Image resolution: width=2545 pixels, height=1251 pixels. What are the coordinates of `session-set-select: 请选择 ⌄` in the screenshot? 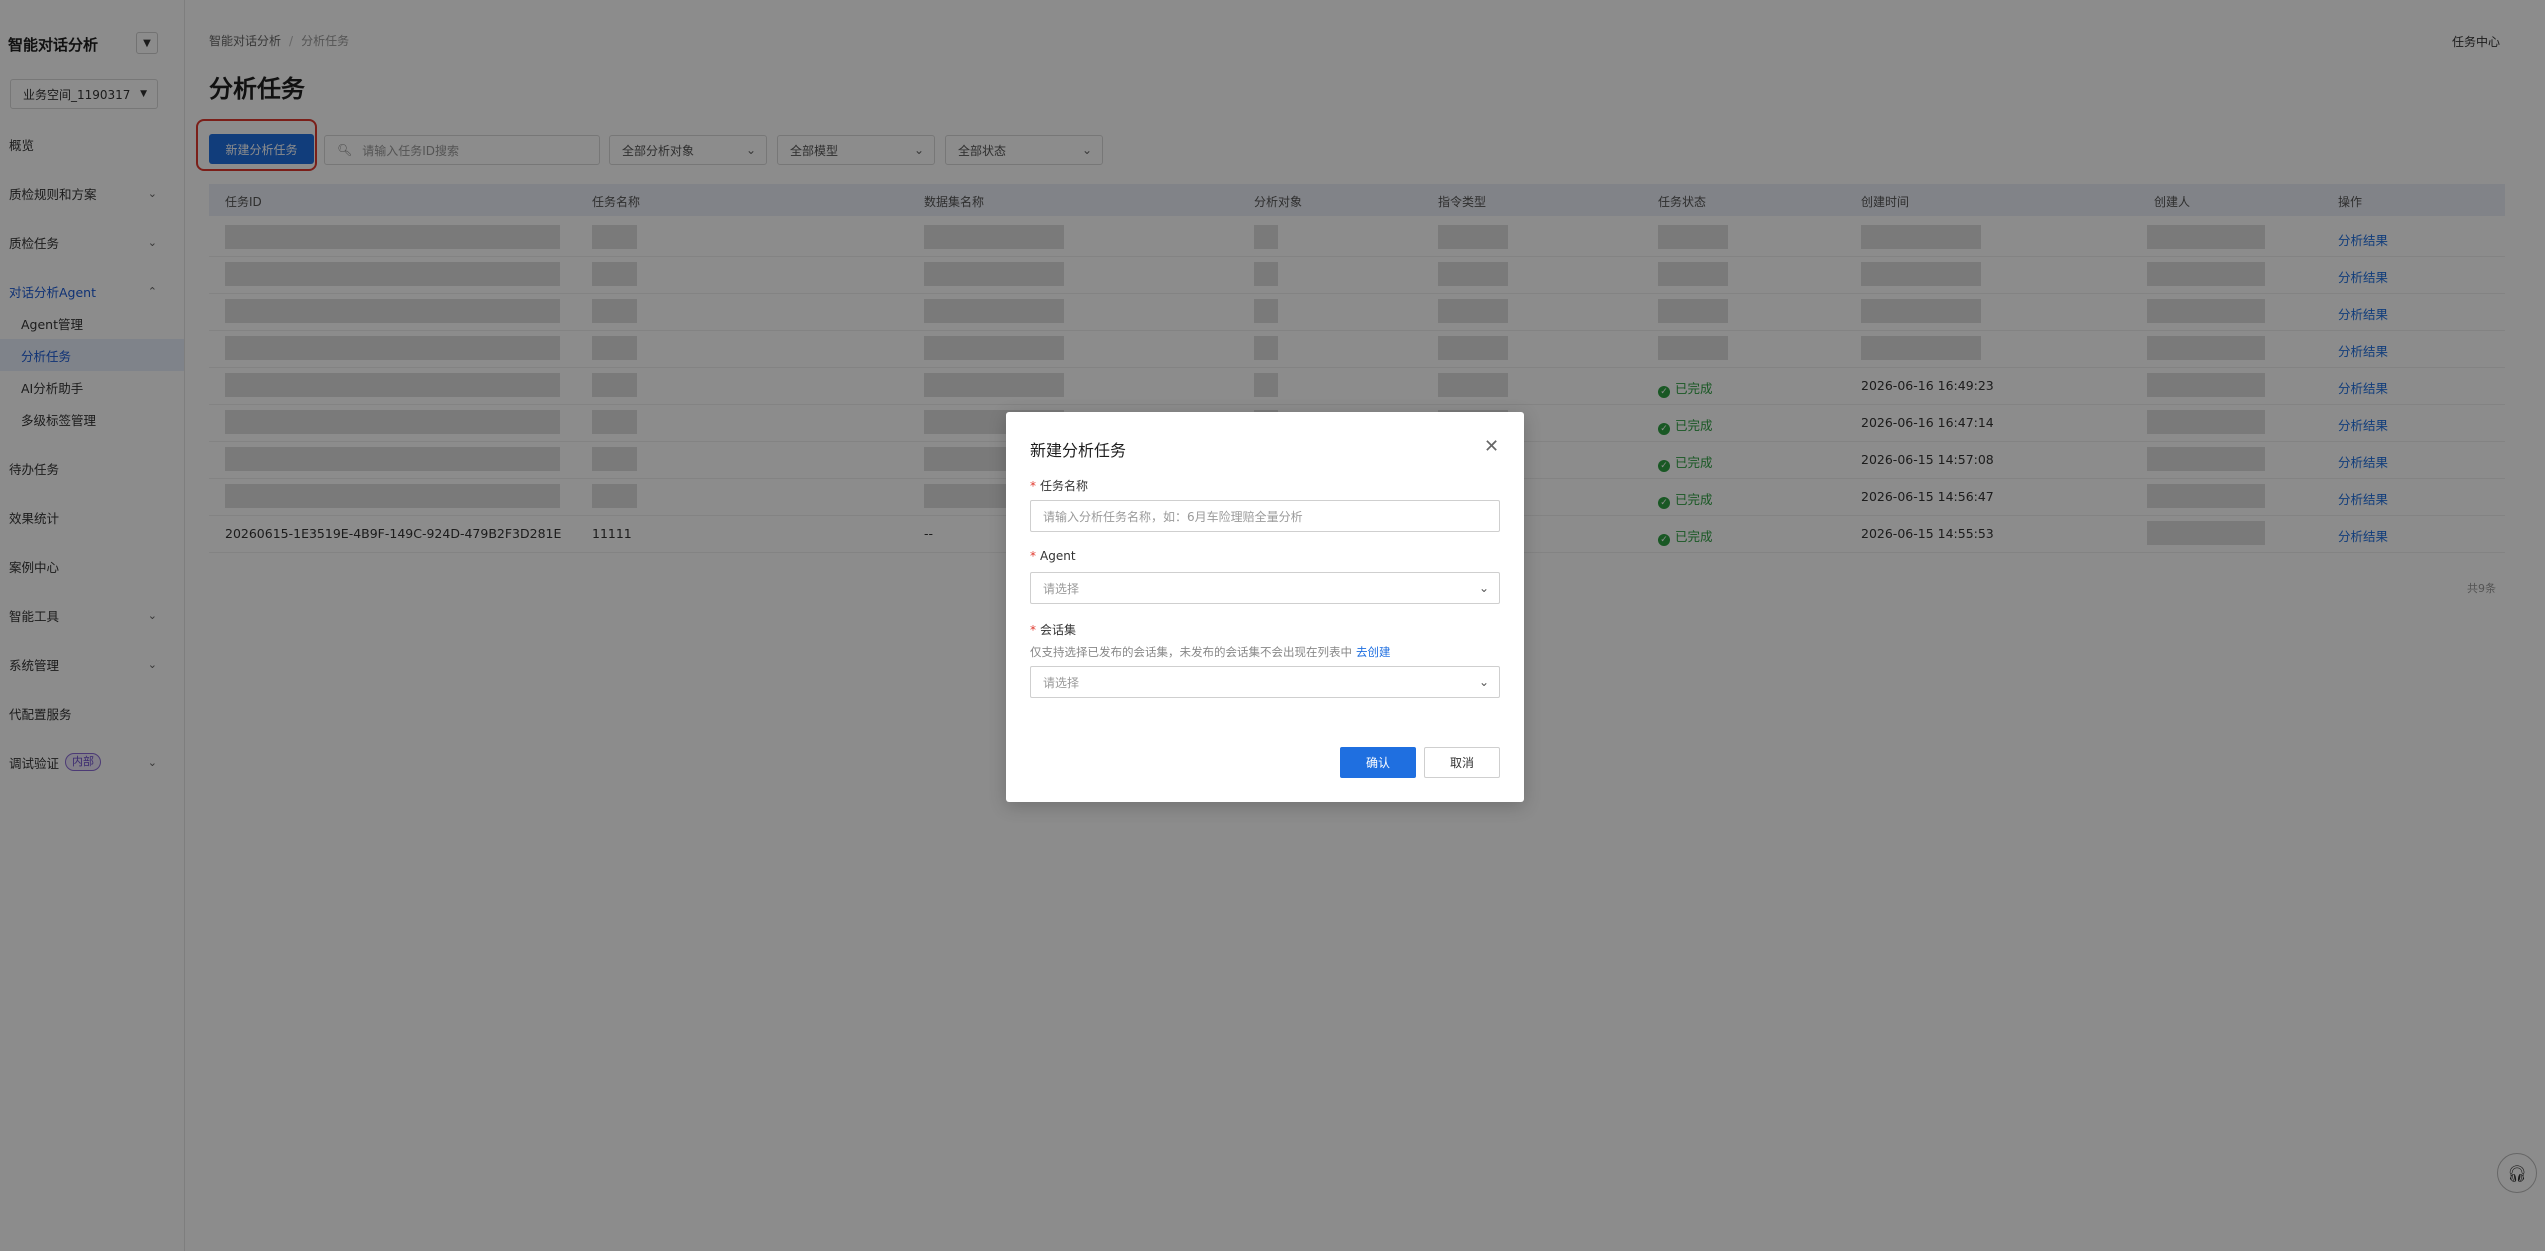 It's located at (1265, 682).